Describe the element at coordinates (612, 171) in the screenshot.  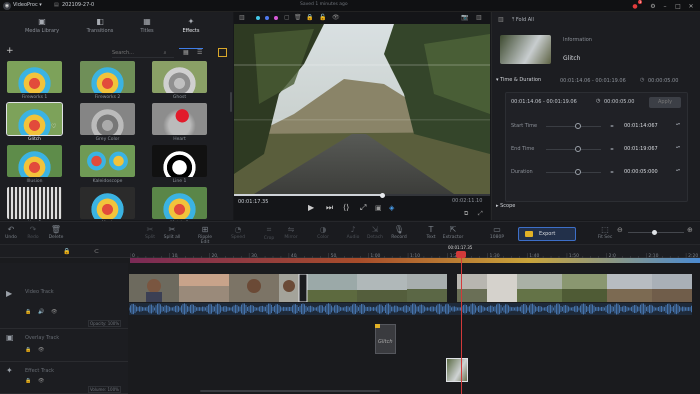
I see `duration-steppers: ◂▸` at that location.